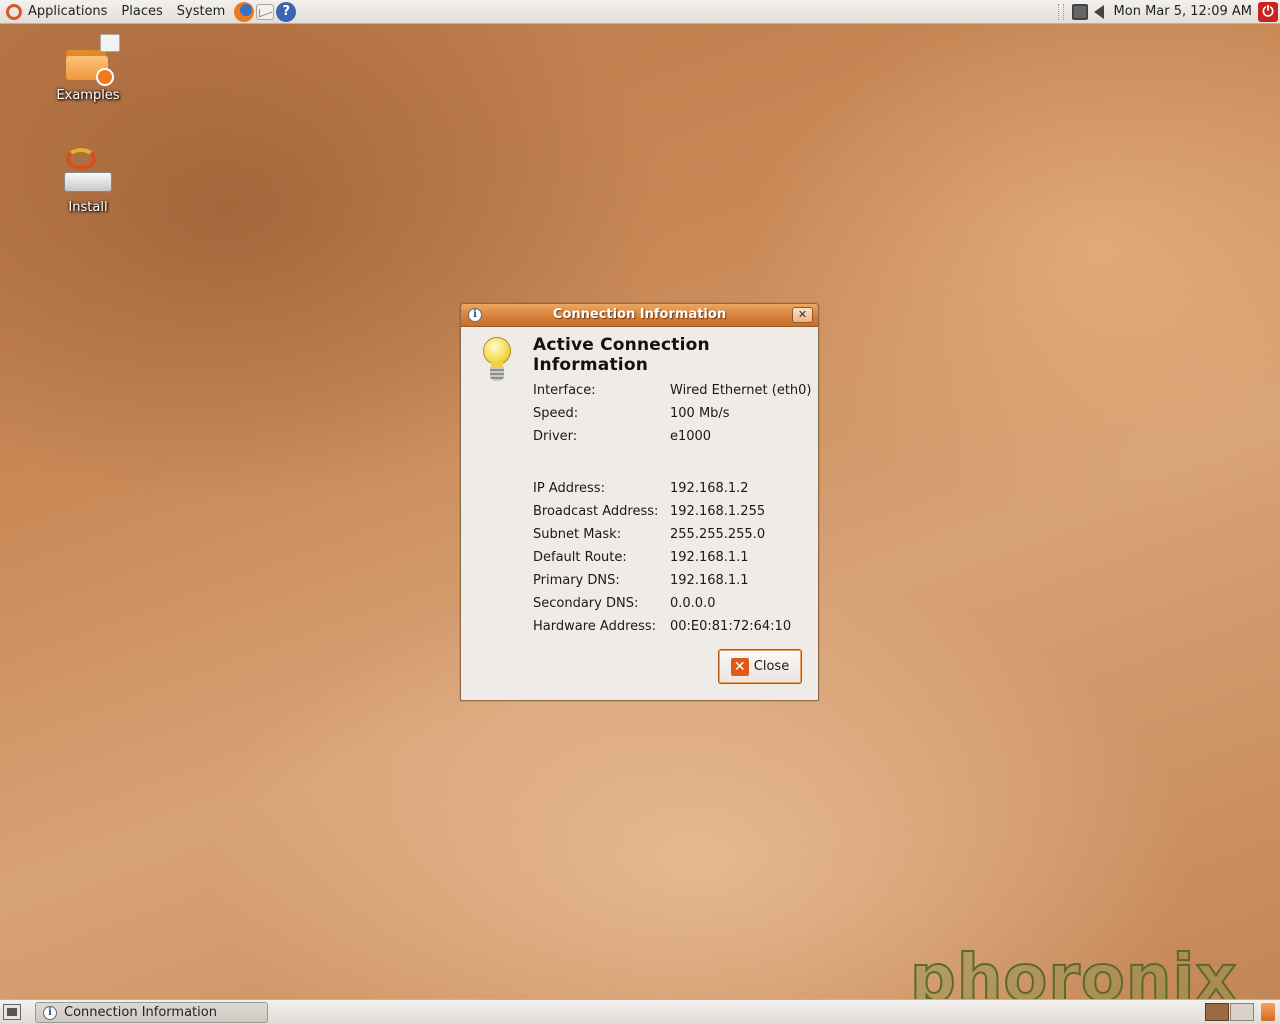  Describe the element at coordinates (1079, 11) in the screenshot. I see `network-icon` at that location.